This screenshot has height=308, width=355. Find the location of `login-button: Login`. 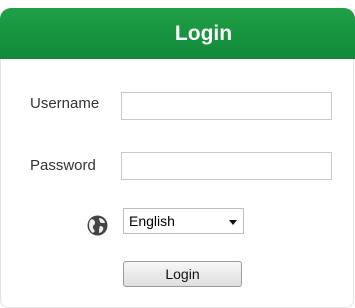

login-button: Login is located at coordinates (182, 274).